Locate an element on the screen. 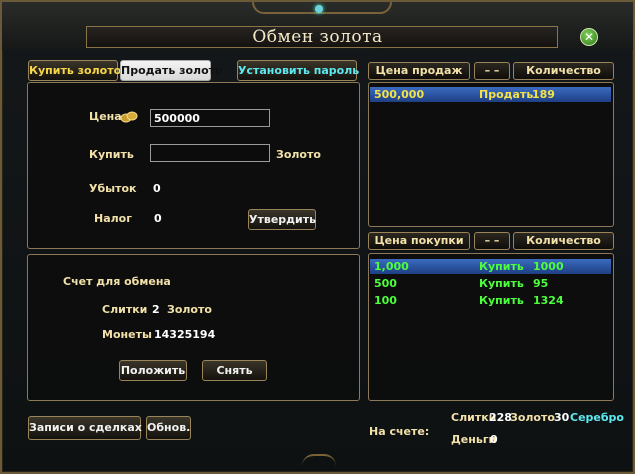 This screenshot has height=474, width=635. balance-label: На счете: is located at coordinates (399, 431).